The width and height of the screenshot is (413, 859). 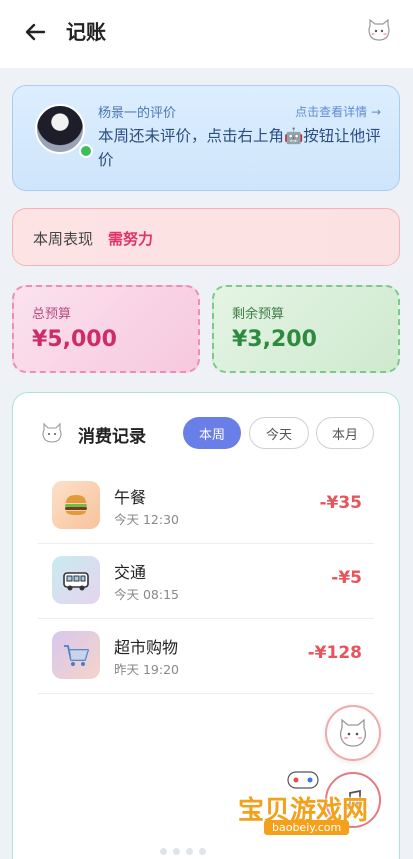 I want to click on burger-icon, so click(x=76, y=505).